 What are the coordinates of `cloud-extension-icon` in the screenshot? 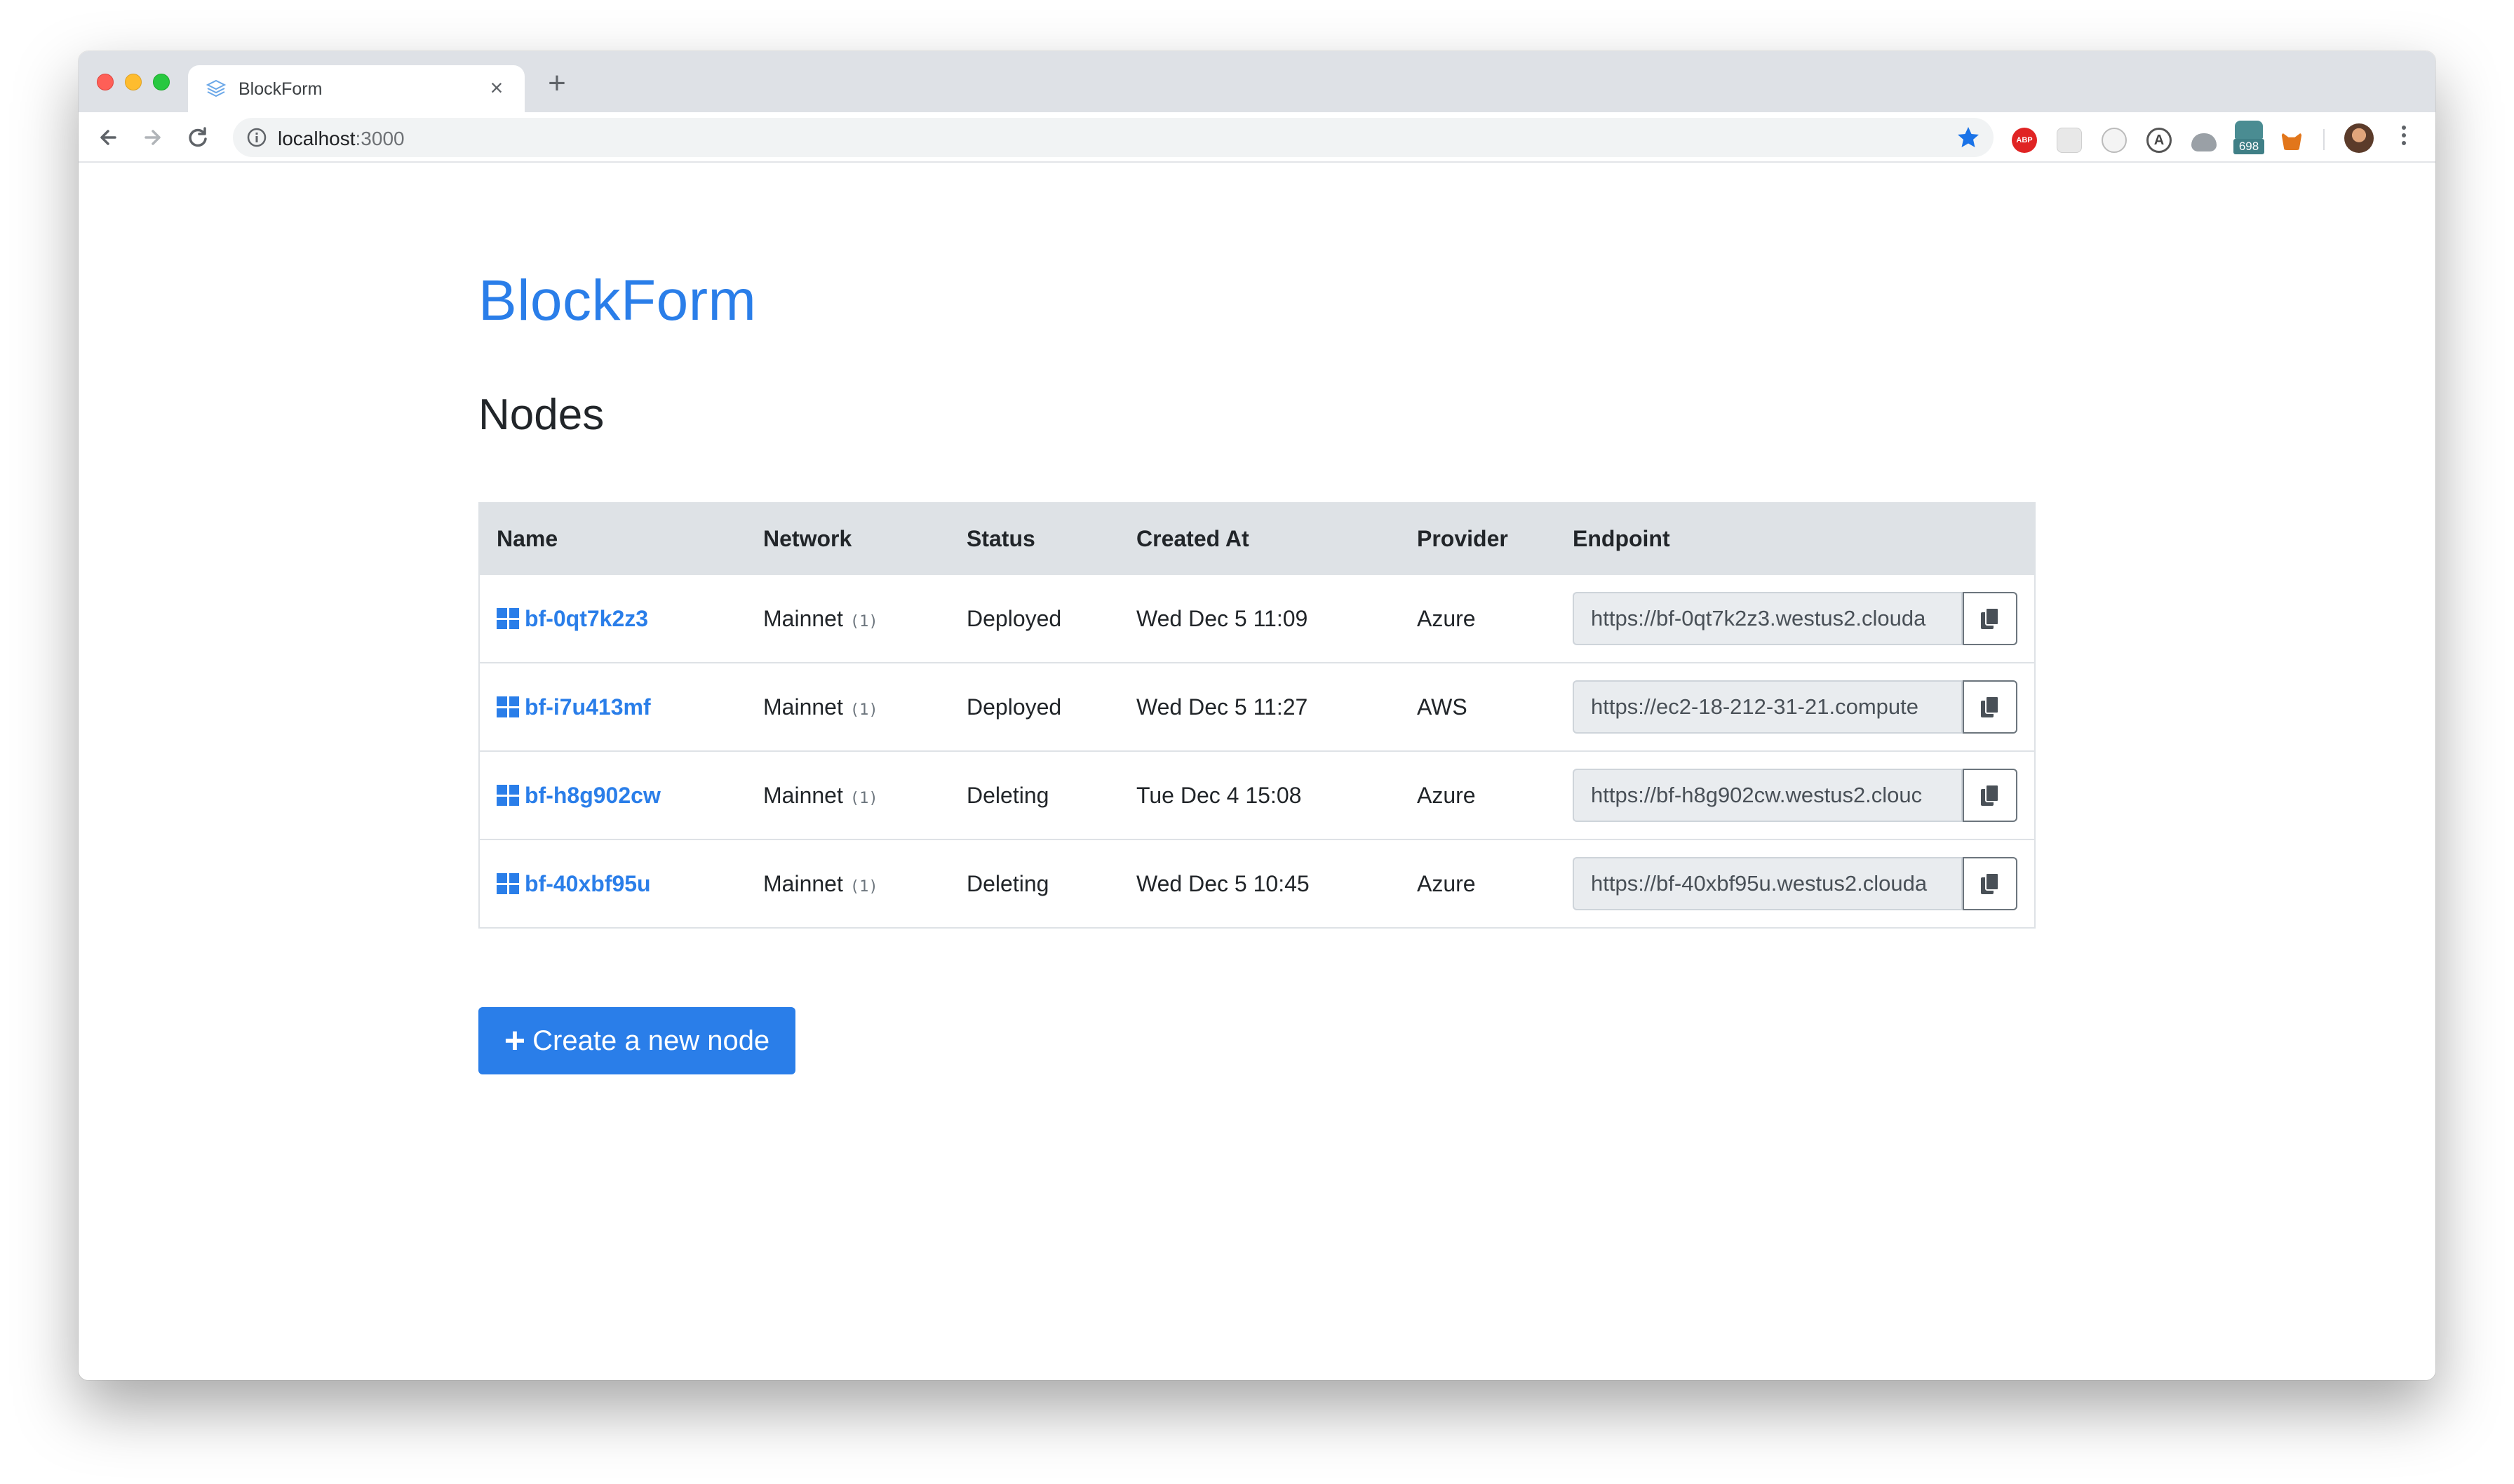 It's located at (2204, 142).